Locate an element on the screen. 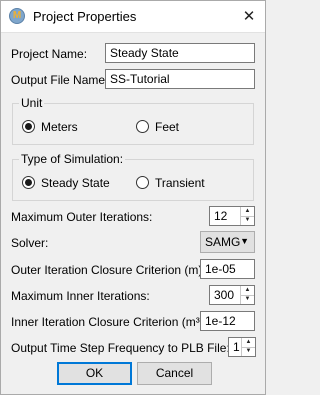 This screenshot has height=395, width=320. max-outer-iterations-spinner: 12 ▲ ▼ is located at coordinates (232, 216).